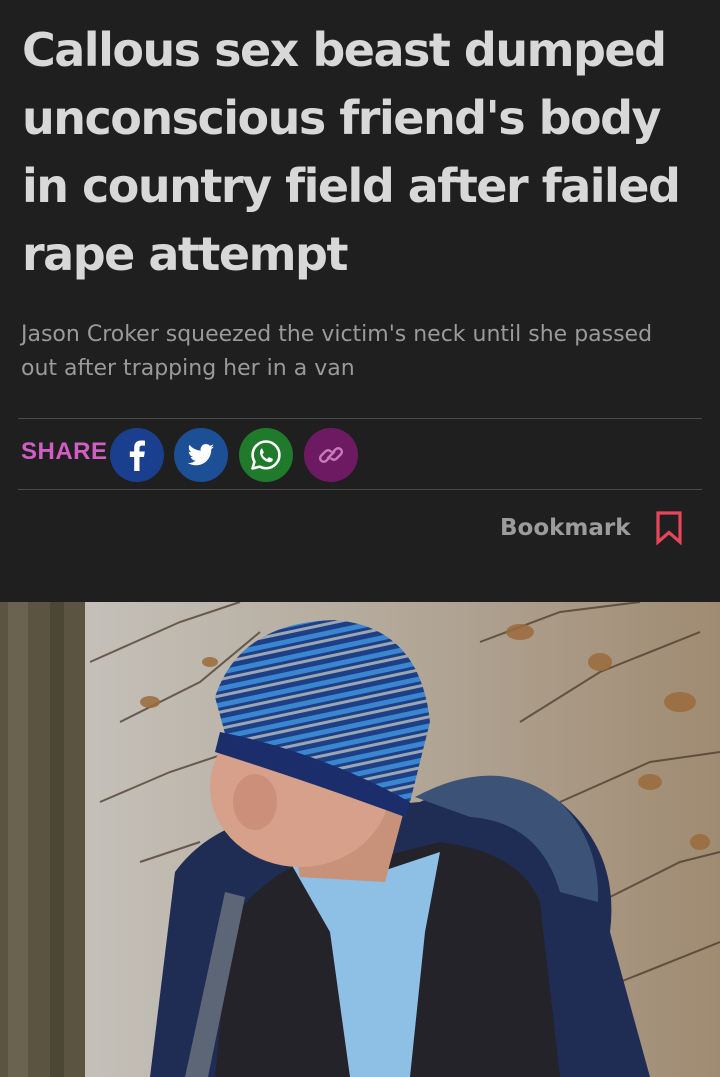 The image size is (720, 1077). I want to click on twitter-share-button, so click(201, 455).